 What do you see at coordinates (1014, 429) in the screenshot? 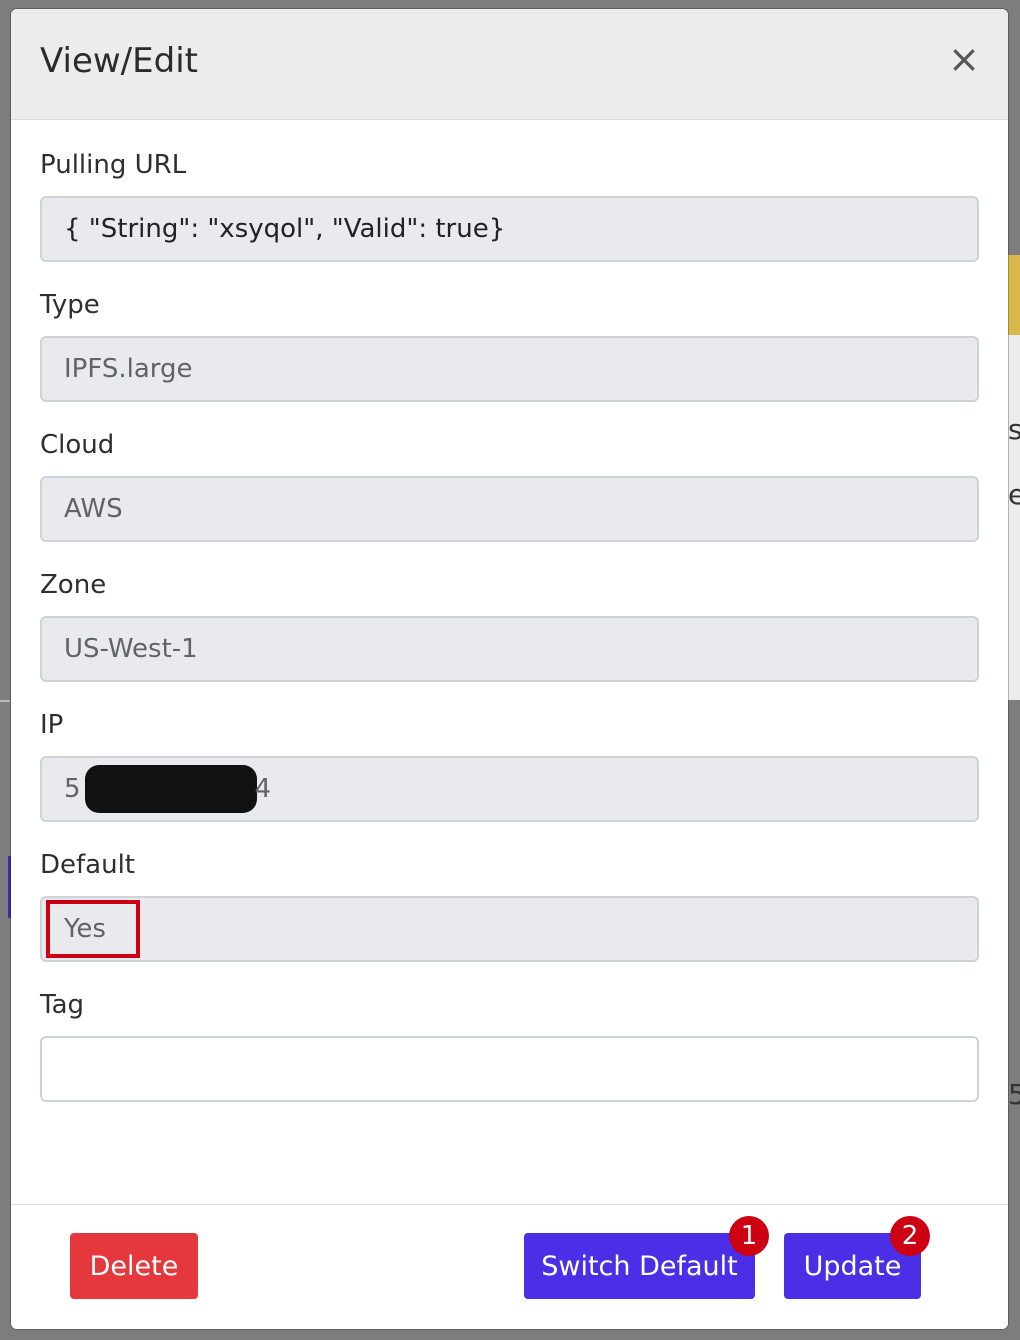
I see `background-text-fragment: s` at bounding box center [1014, 429].